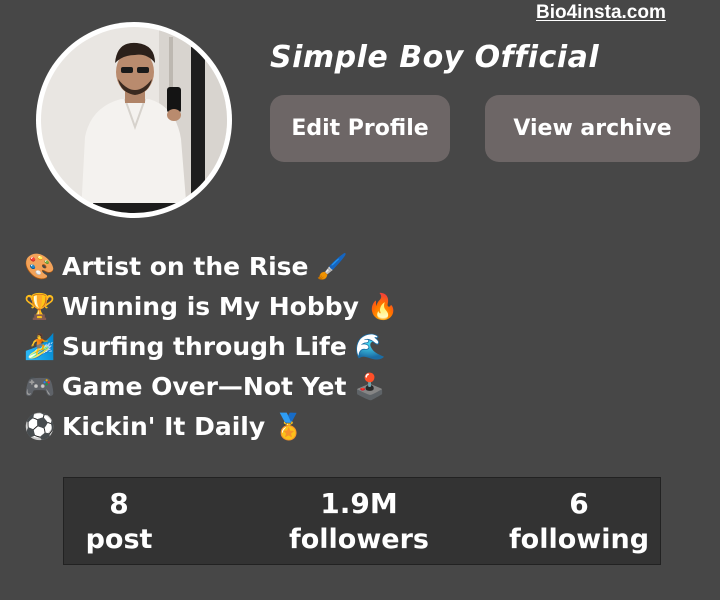  Describe the element at coordinates (40, 306) in the screenshot. I see `trophy-icon: 🏆` at that location.